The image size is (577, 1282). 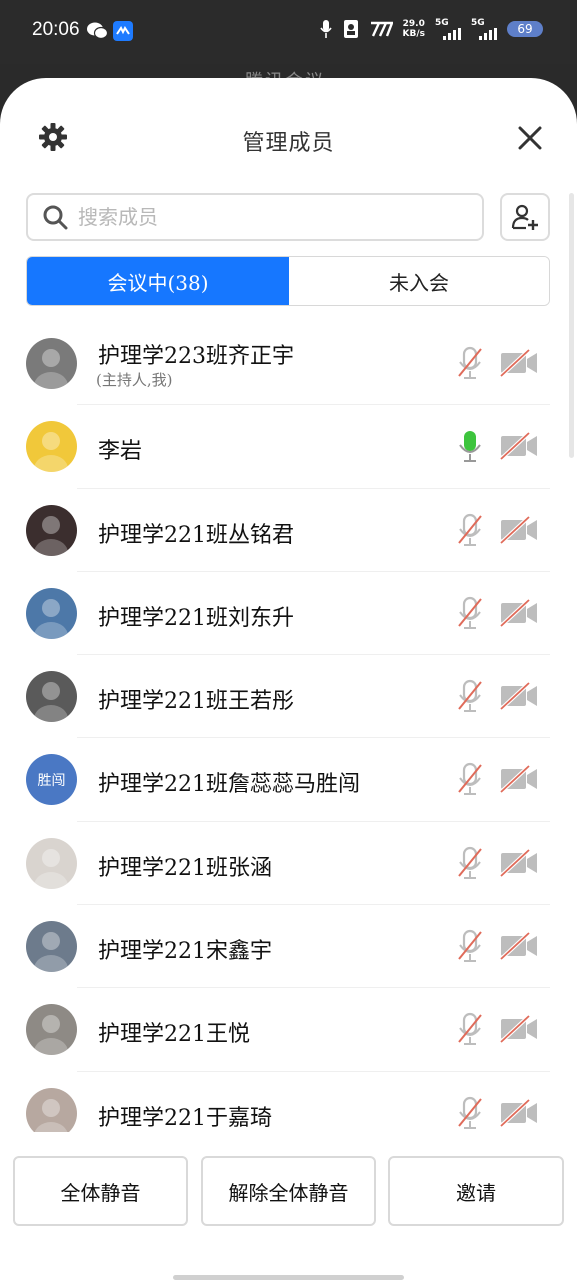 I want to click on member-tabs: 会议中(38) 未入会, so click(x=288, y=281).